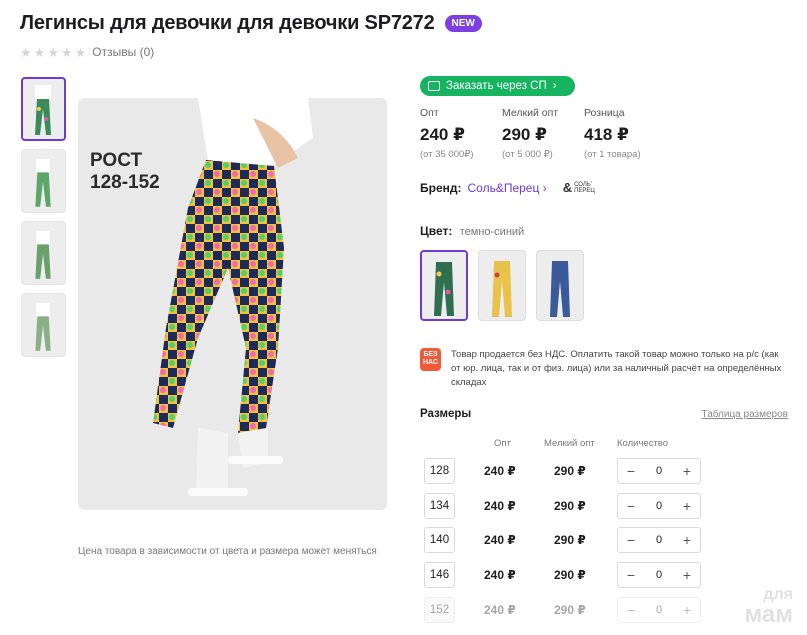 The width and height of the screenshot is (807, 635). I want to click on watermark: для мам, so click(768, 606).